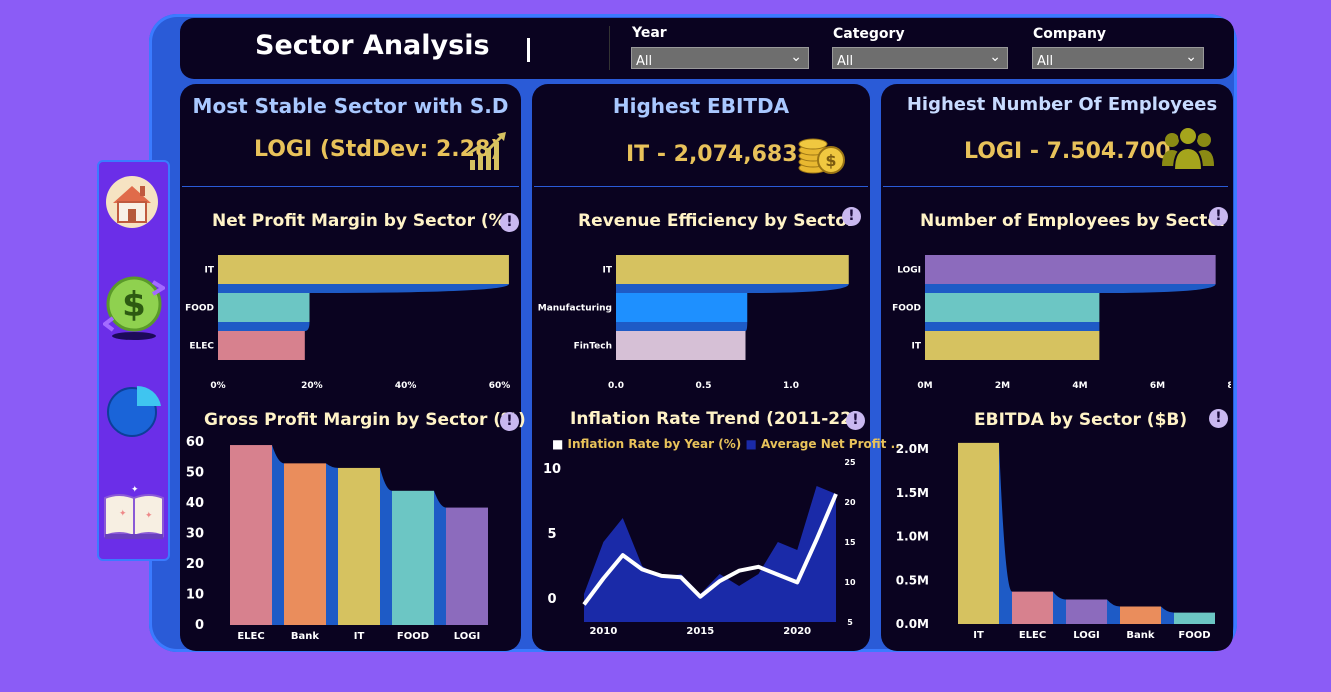 Image resolution: width=1331 pixels, height=692 pixels. Describe the element at coordinates (1079, 386) in the screenshot. I see `x-tick-label: 4M` at that location.